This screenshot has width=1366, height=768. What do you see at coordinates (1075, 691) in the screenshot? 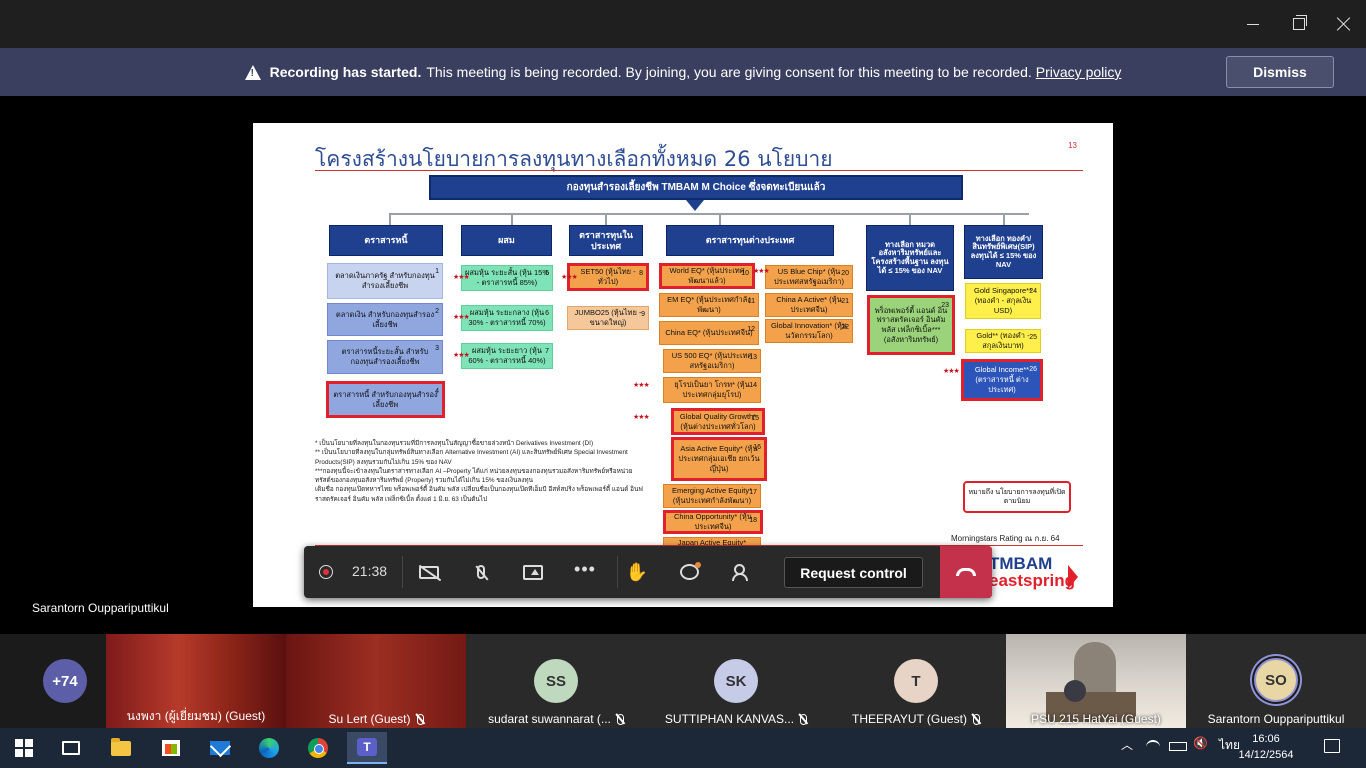
I see `room-person` at bounding box center [1075, 691].